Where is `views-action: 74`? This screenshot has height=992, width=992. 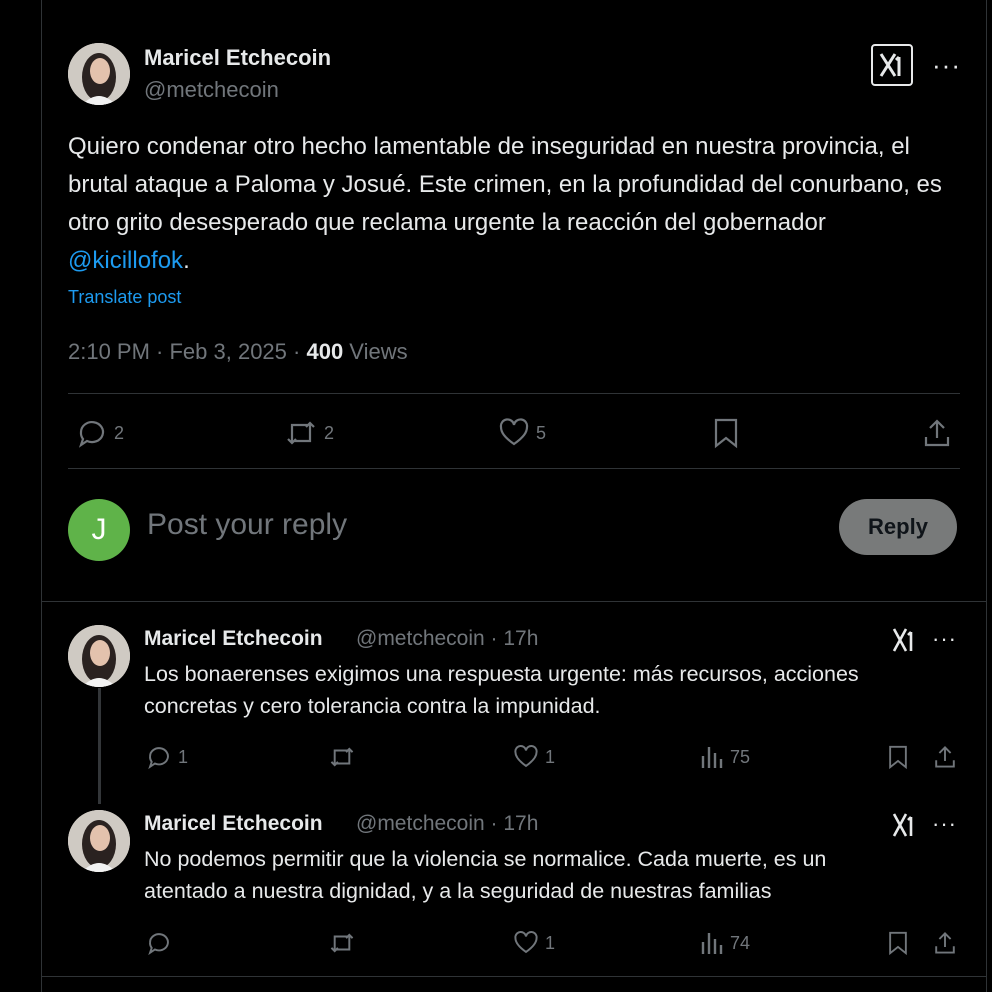 views-action: 74 is located at coordinates (725, 943).